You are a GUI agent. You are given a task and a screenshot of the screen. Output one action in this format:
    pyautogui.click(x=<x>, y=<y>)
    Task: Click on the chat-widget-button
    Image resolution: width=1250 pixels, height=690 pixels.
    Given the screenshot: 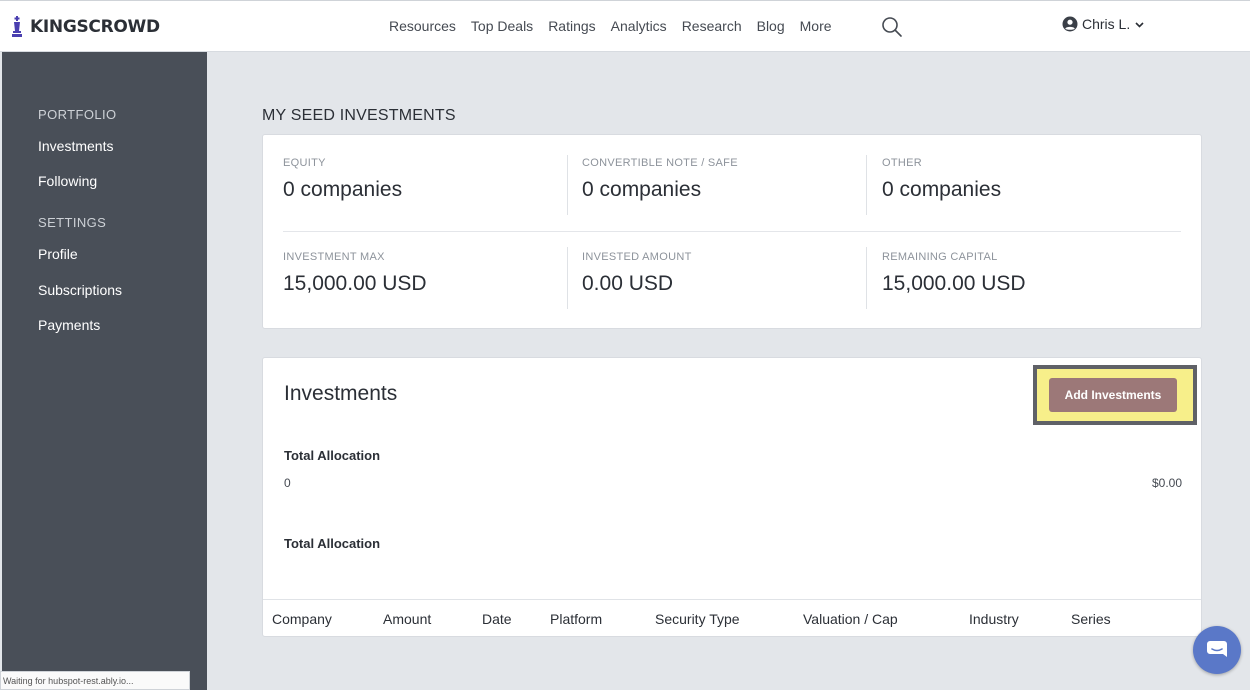 What is the action you would take?
    pyautogui.click(x=1217, y=650)
    